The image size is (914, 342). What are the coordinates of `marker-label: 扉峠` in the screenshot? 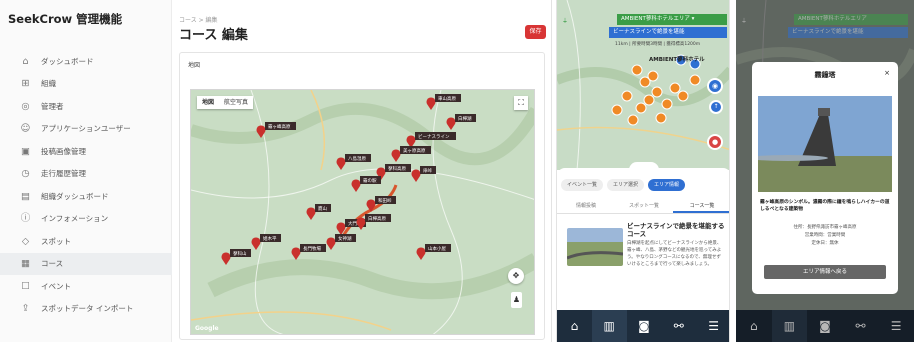 It's located at (427, 170).